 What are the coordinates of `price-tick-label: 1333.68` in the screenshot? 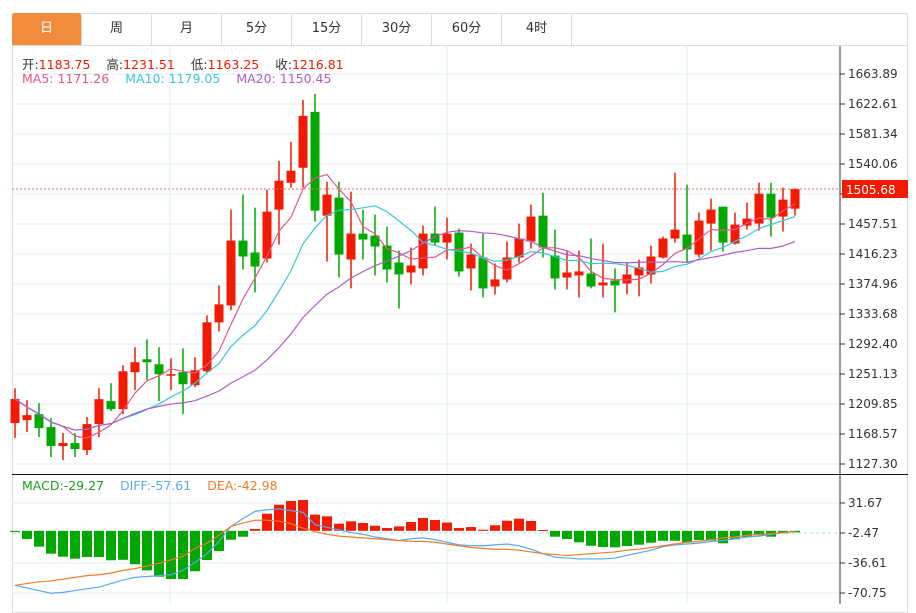 It's located at (873, 314).